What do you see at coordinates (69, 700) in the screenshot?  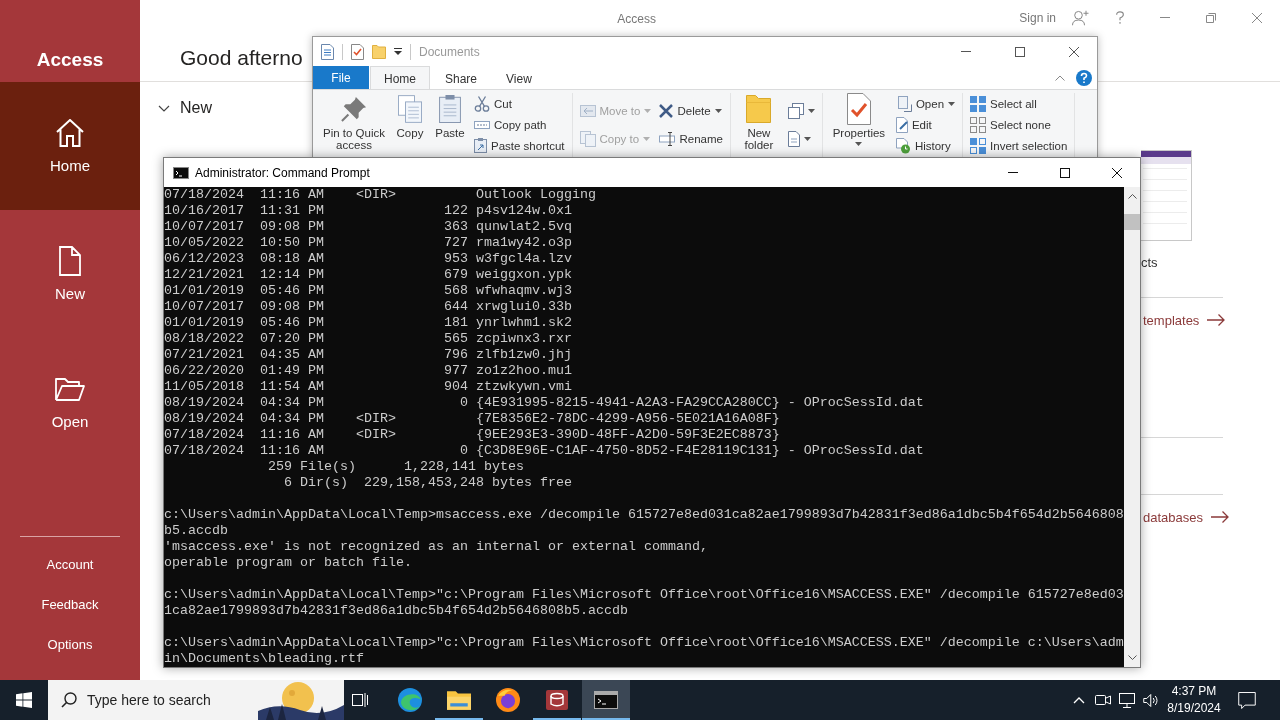 I see `search-icon` at bounding box center [69, 700].